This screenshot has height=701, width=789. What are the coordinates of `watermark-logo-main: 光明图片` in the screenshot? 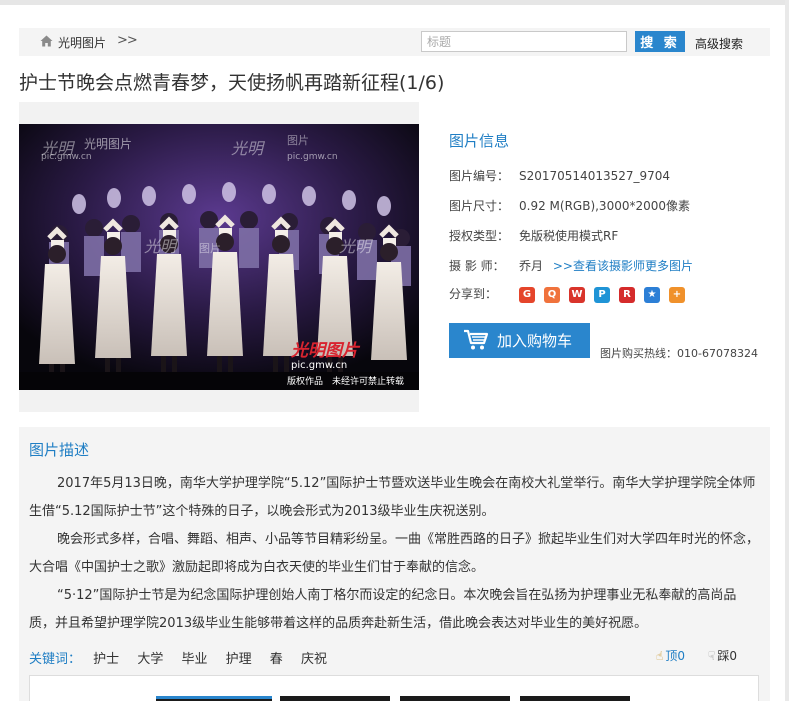 It's located at (325, 351).